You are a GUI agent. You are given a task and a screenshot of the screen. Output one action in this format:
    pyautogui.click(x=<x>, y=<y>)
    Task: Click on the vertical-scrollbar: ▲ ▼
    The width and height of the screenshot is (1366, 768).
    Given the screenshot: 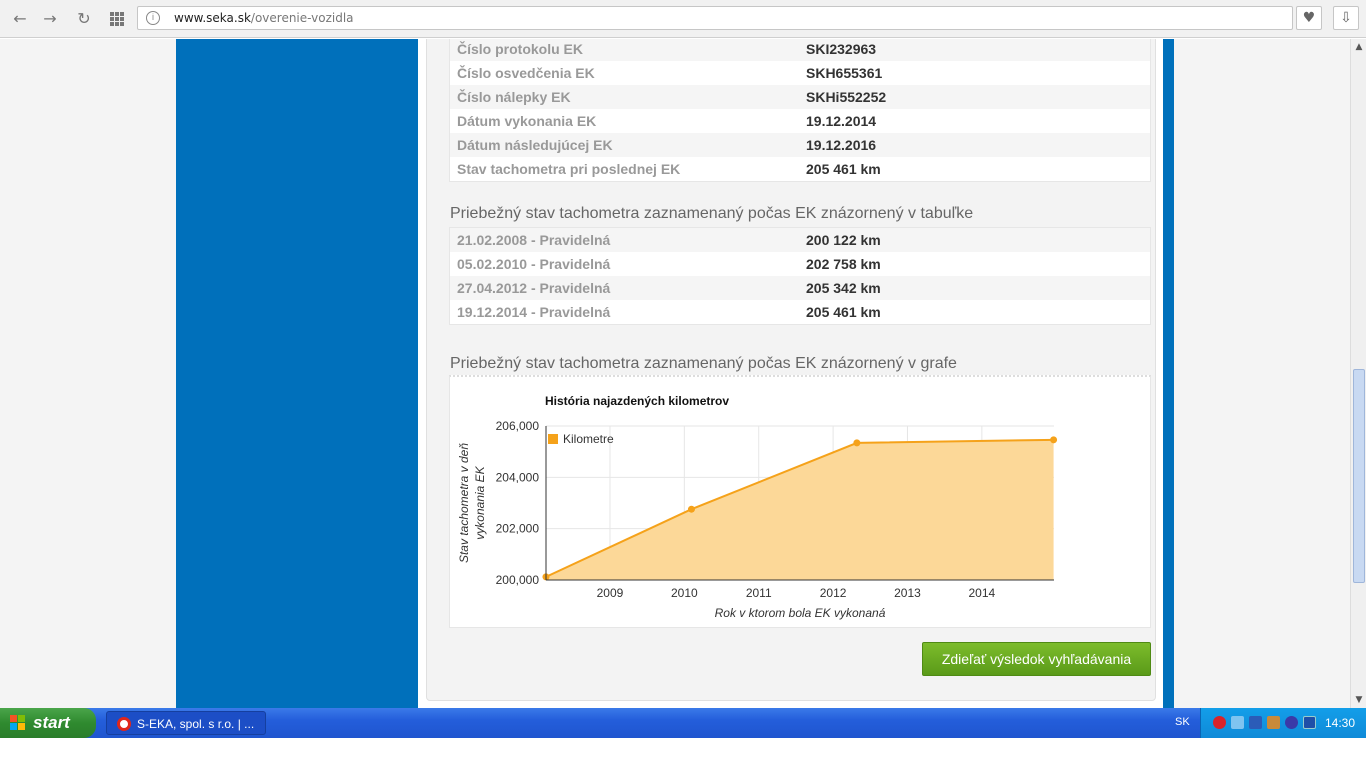 What is the action you would take?
    pyautogui.click(x=1358, y=373)
    